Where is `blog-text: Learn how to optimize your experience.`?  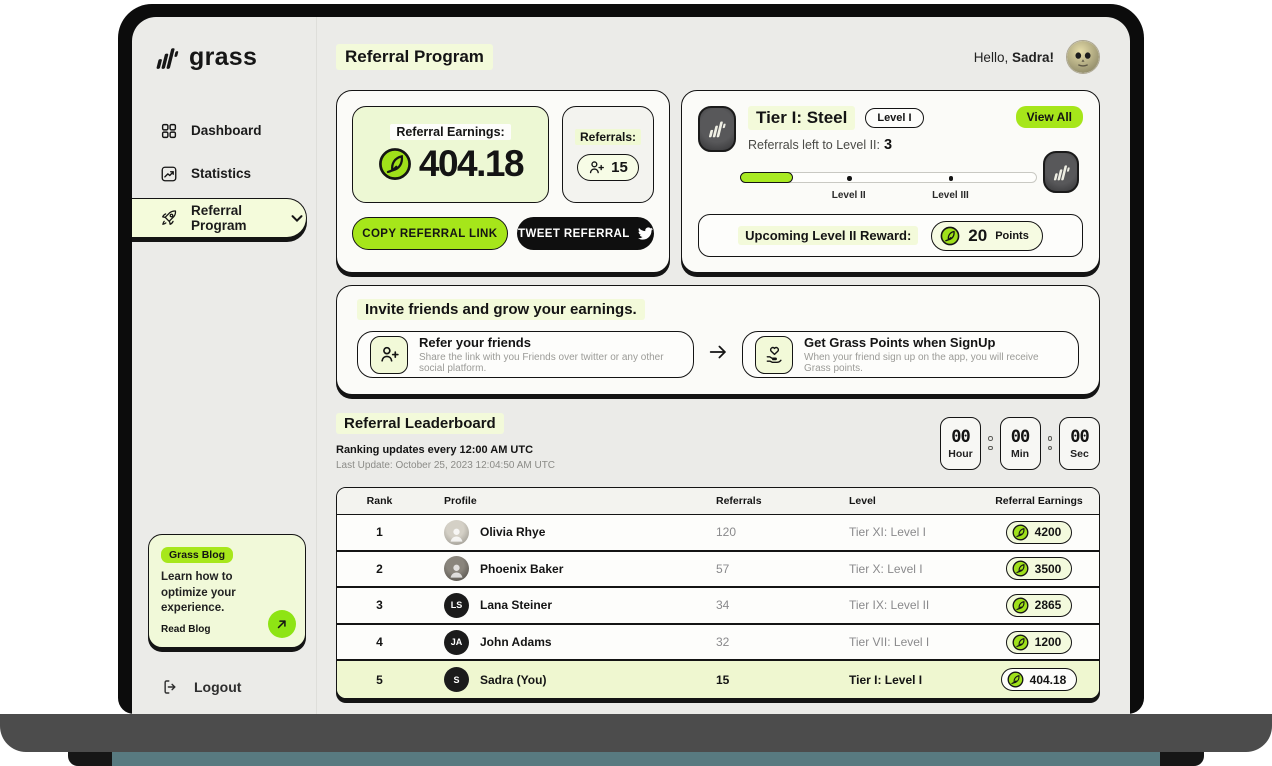
blog-text: Learn how to optimize your experience. is located at coordinates (198, 593).